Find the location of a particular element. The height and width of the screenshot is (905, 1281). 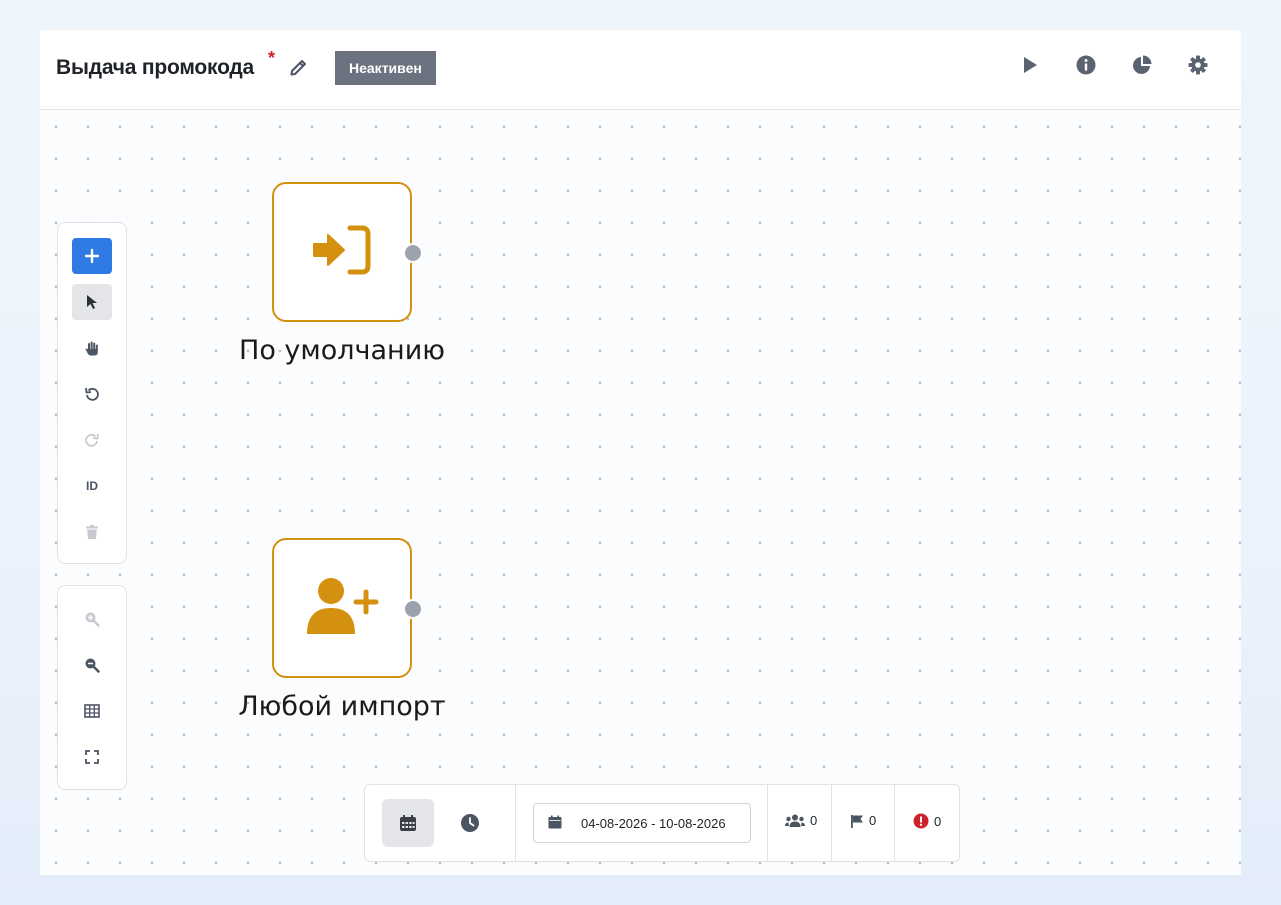

flags-stat: 0 is located at coordinates (863, 820).